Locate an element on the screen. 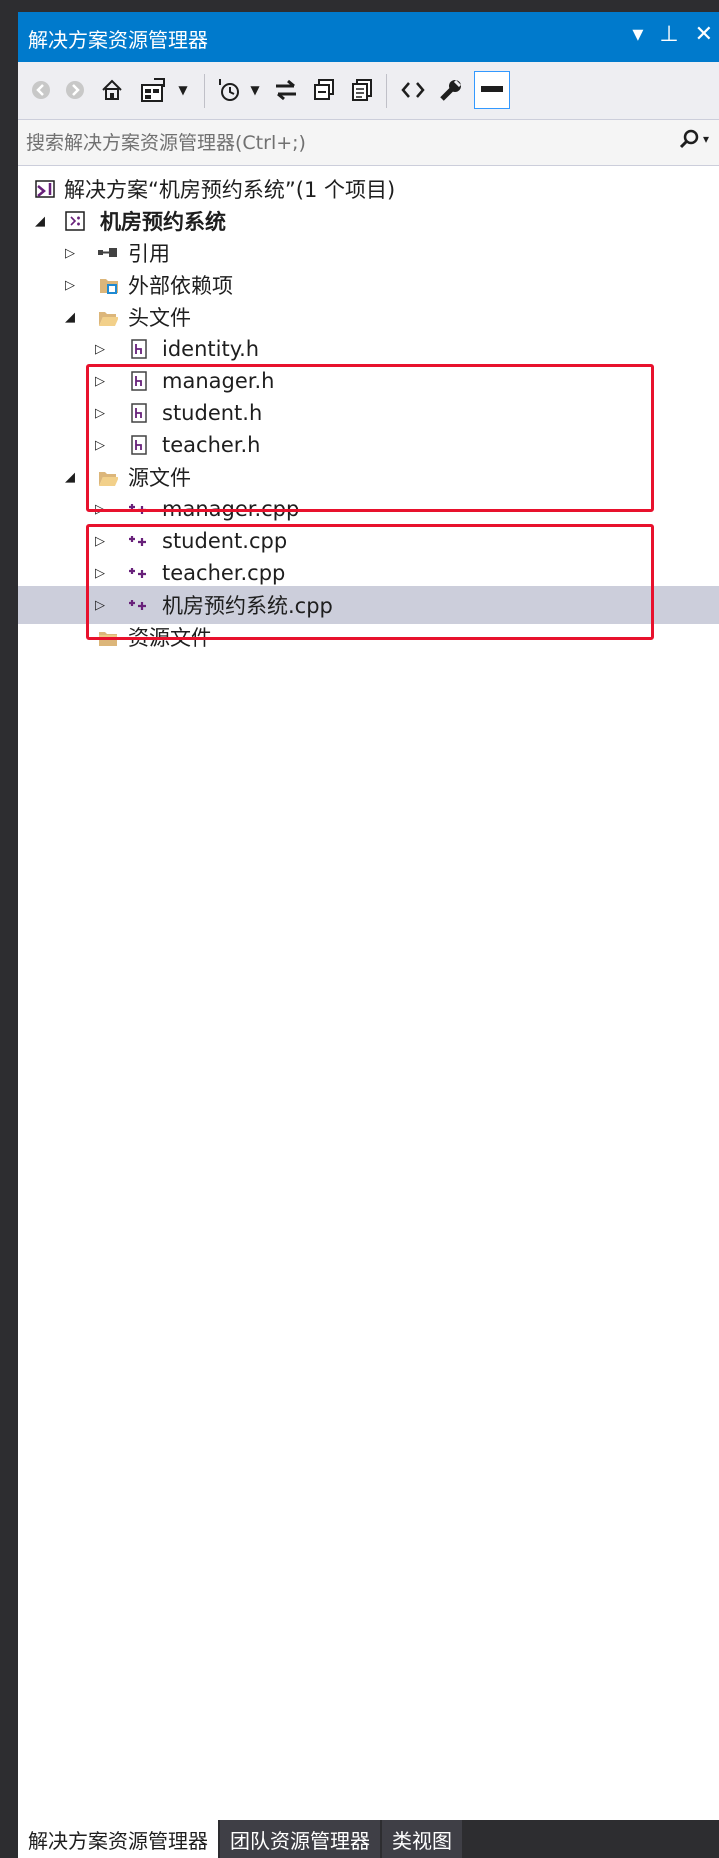 The height and width of the screenshot is (1858, 719). close-icon: ✕ is located at coordinates (704, 34).